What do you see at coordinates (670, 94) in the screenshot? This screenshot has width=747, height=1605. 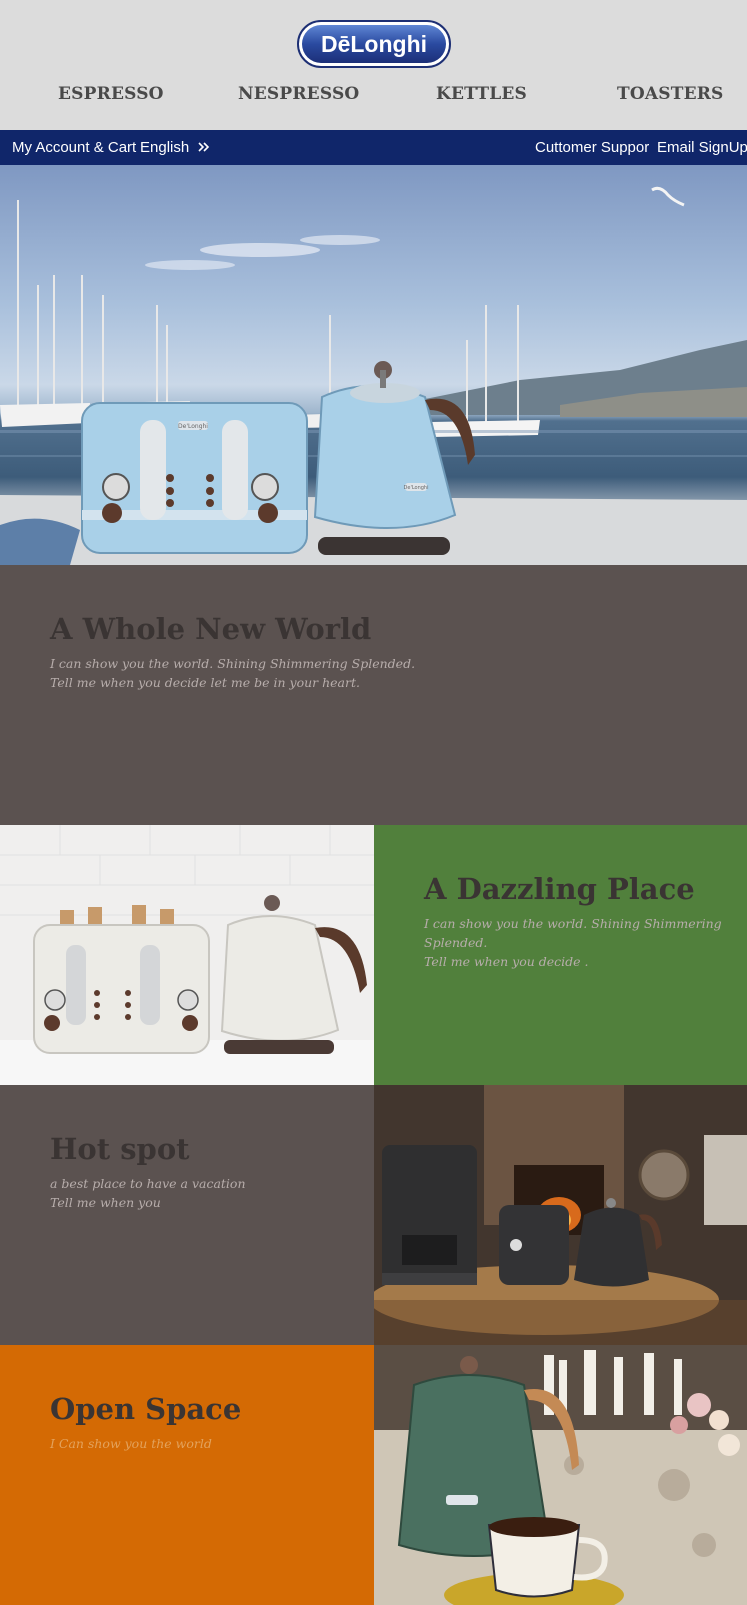 I see `nav-toasters: TOASTERS` at bounding box center [670, 94].